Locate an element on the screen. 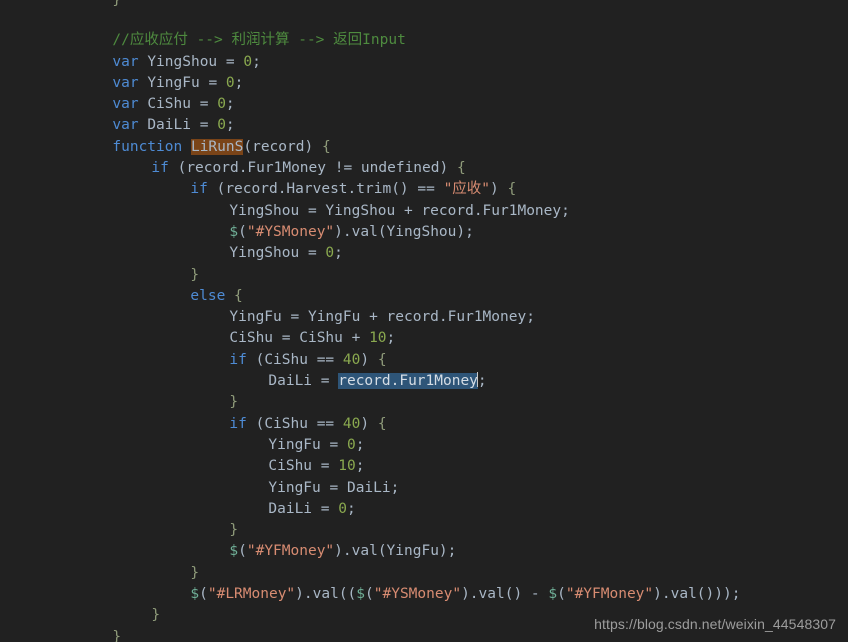  token-identifier: DaiLi is located at coordinates (169, 125).